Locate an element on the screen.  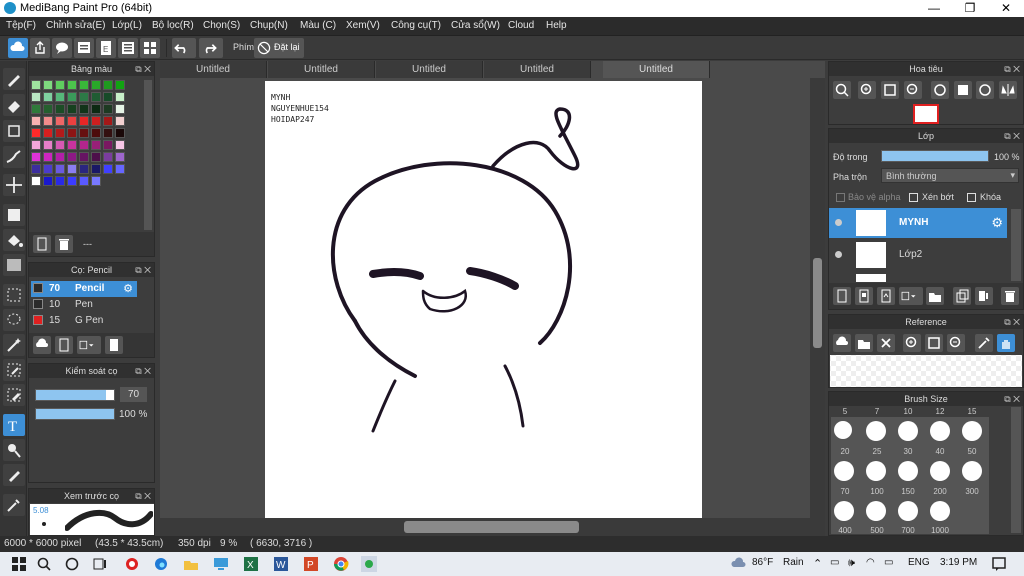
select-eraser-tool-icon is located at coordinates (14, 395).